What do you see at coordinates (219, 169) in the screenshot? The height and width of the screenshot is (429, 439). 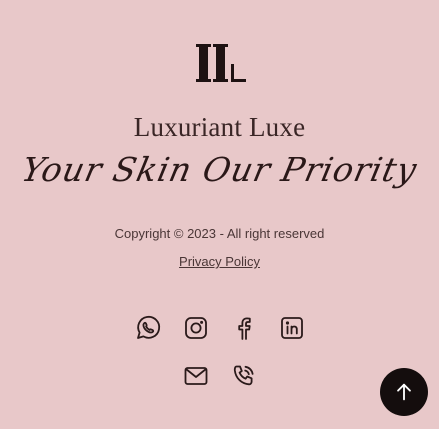 I see `tagline: Your Skin Our Priority` at bounding box center [219, 169].